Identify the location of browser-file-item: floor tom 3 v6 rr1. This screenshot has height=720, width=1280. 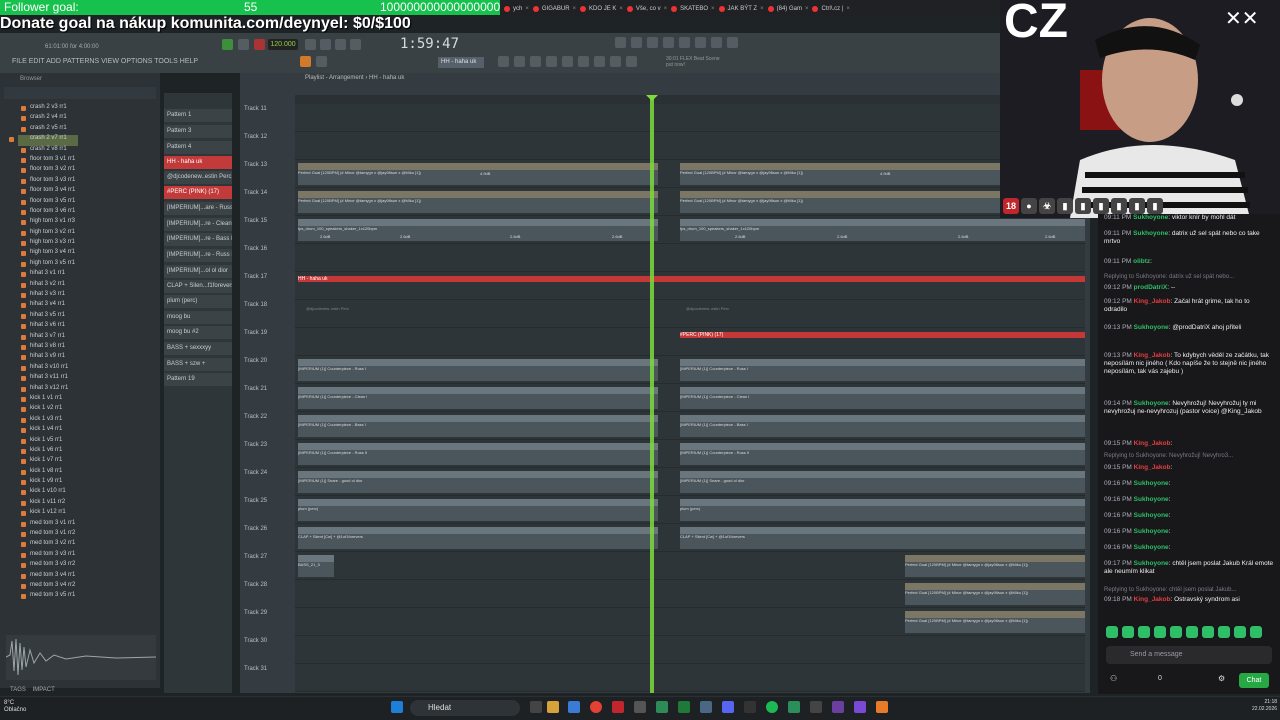
(49, 213).